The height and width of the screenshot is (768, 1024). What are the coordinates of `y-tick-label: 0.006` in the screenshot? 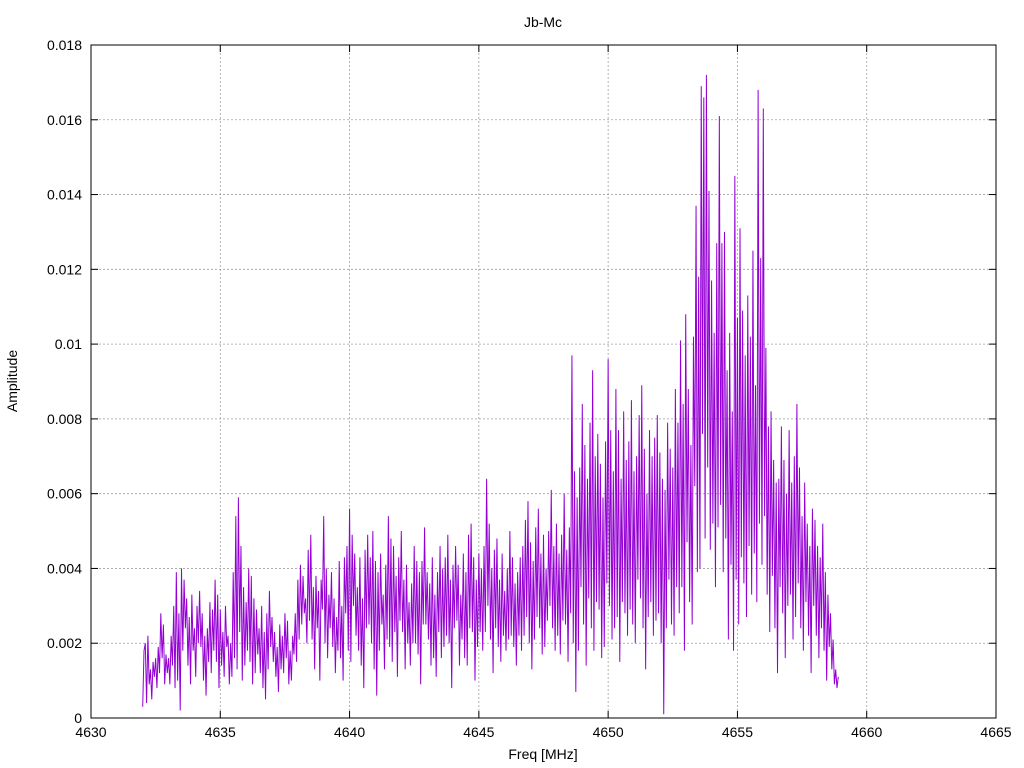 It's located at (64, 494).